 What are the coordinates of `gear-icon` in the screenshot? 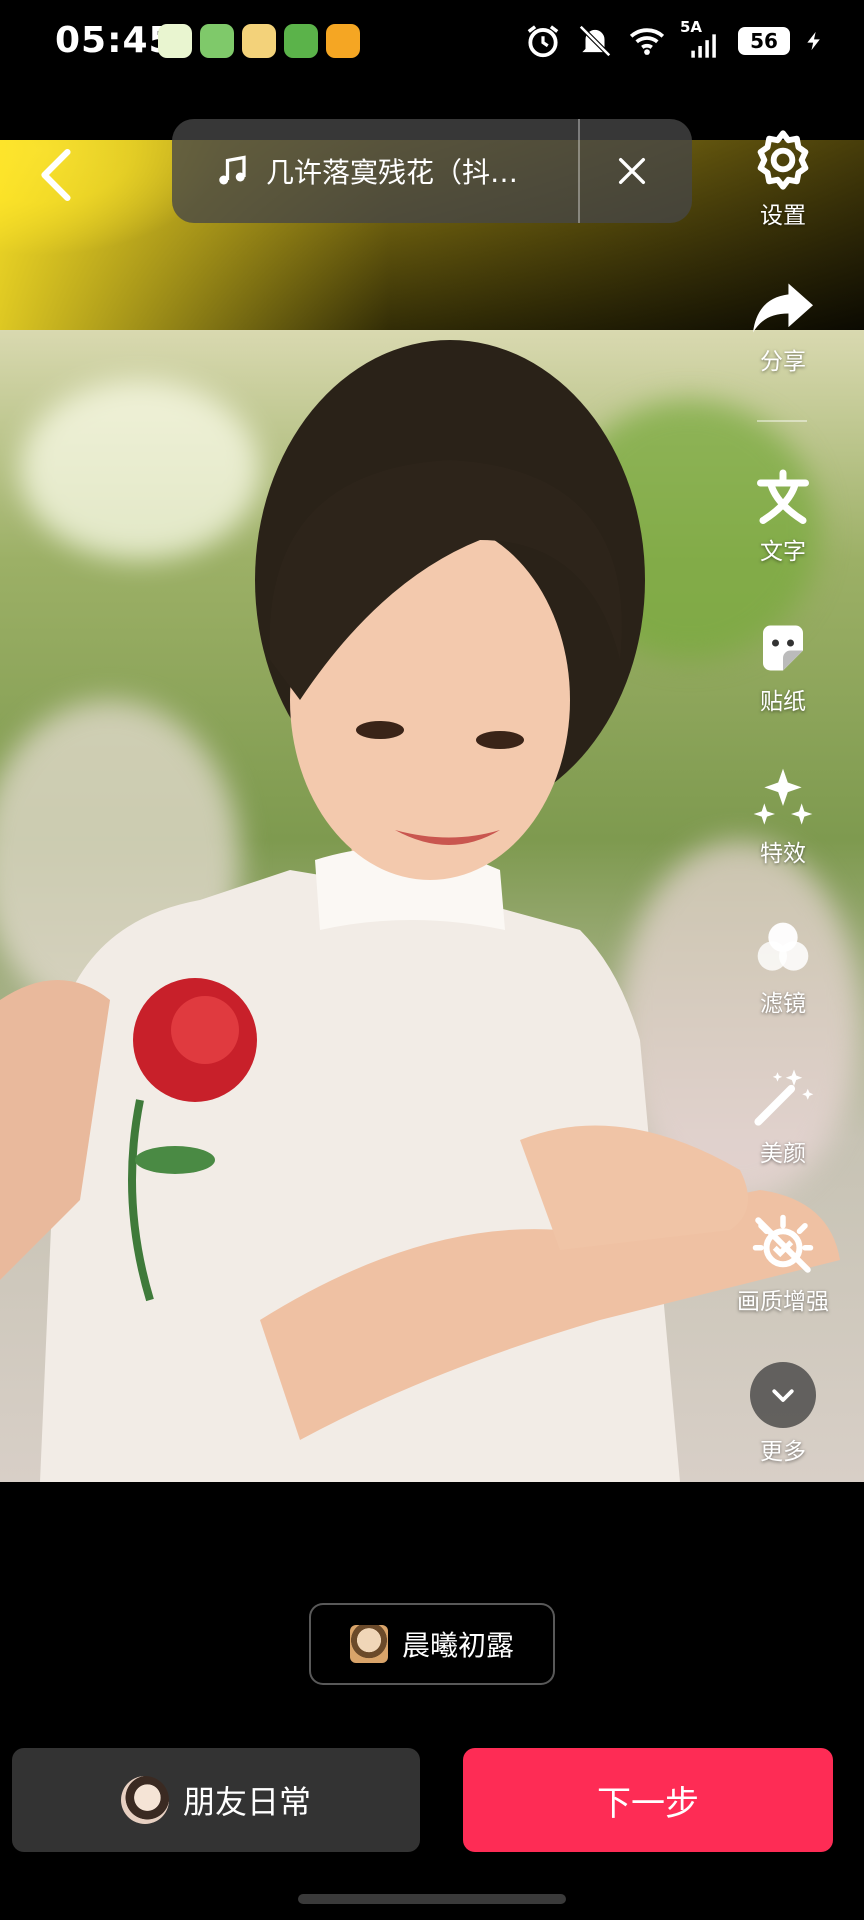 It's located at (783, 160).